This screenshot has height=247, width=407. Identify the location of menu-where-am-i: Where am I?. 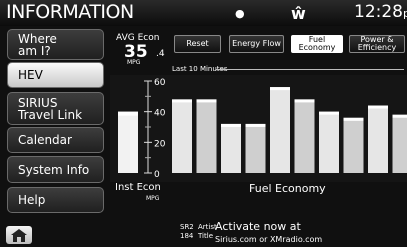
(55, 44).